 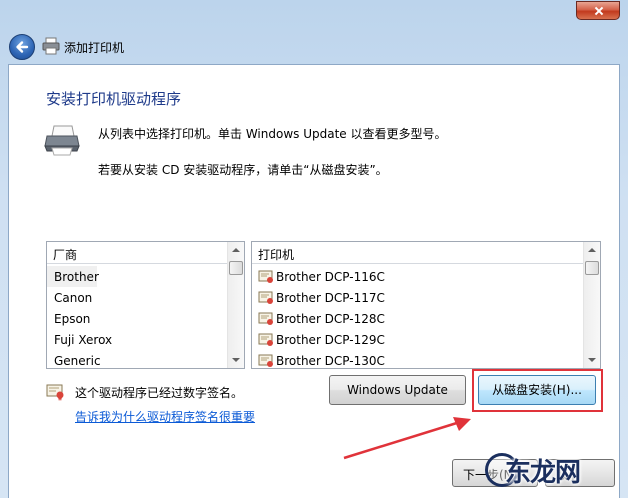 I want to click on back-button, so click(x=22, y=47).